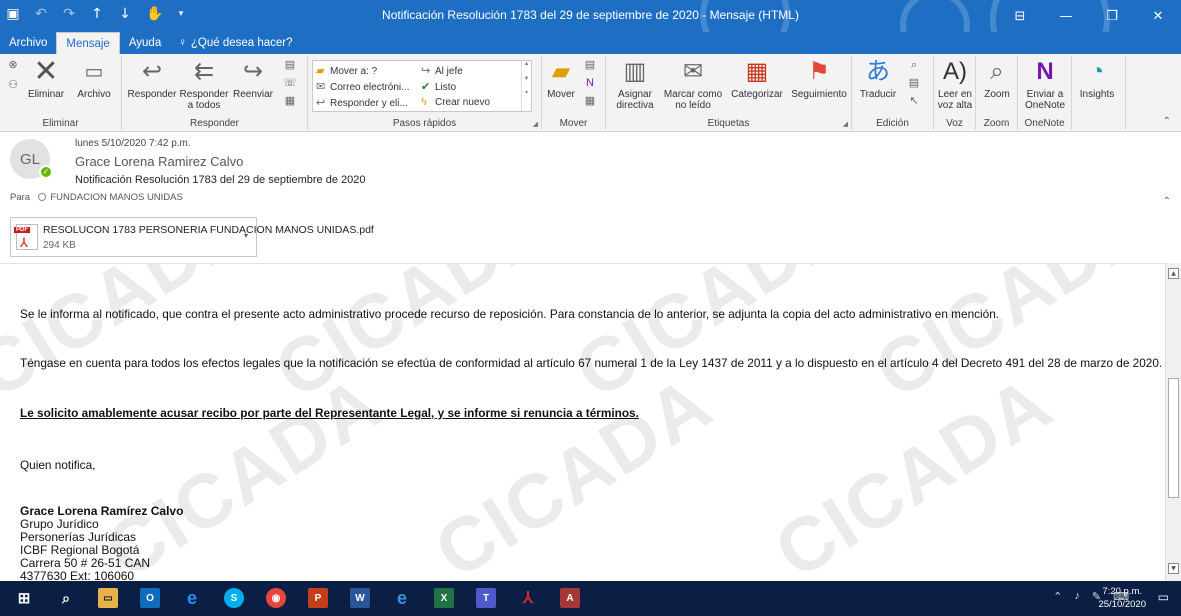  Describe the element at coordinates (290, 65) in the screenshot. I see `meeting-button: ▤` at that location.